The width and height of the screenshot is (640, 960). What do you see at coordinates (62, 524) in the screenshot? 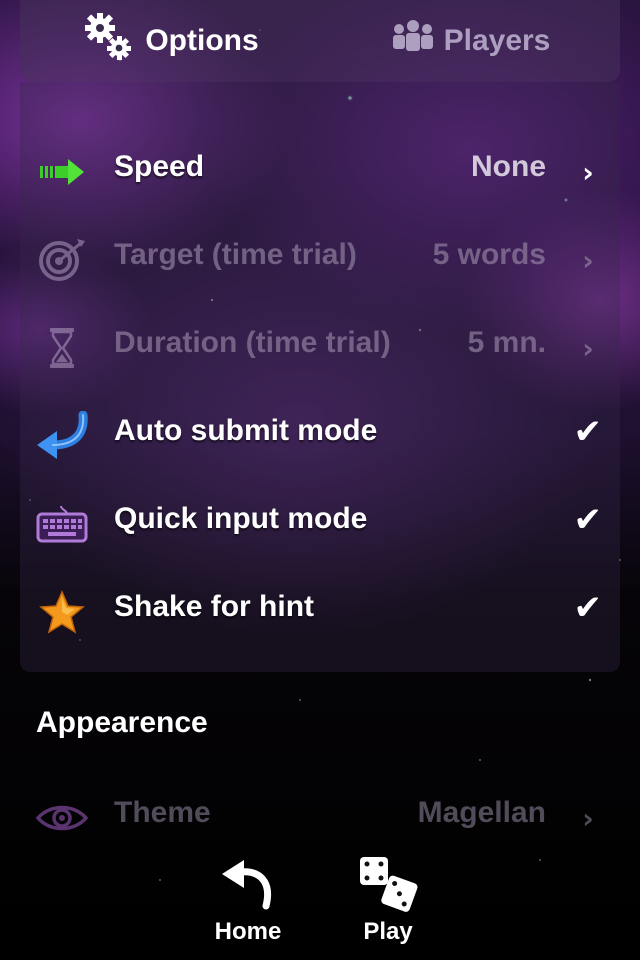
I see `keyboard-icon` at bounding box center [62, 524].